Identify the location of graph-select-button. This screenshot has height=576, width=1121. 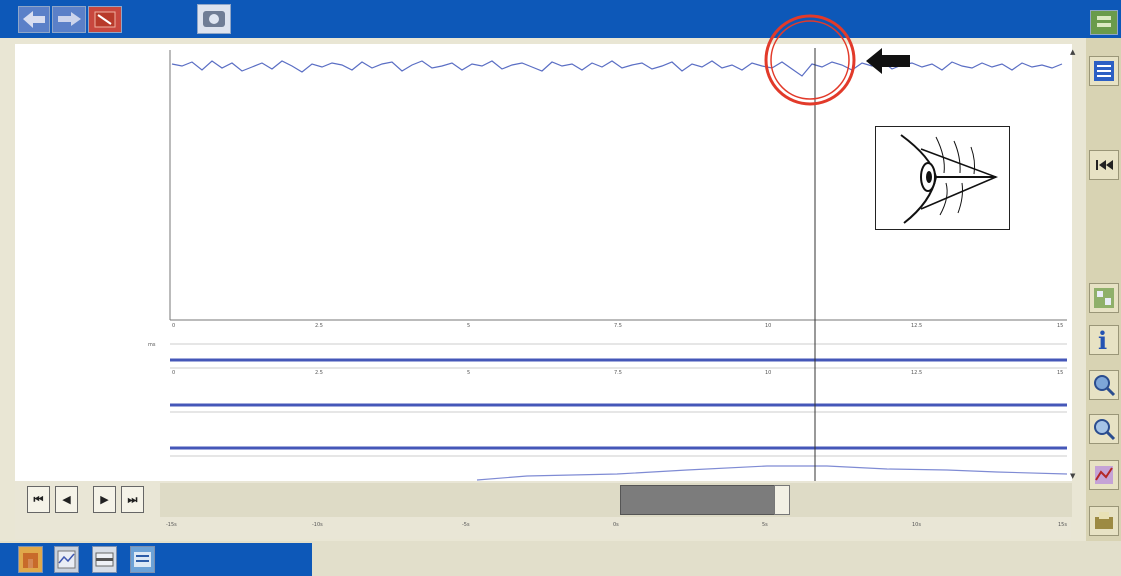
(1104, 475).